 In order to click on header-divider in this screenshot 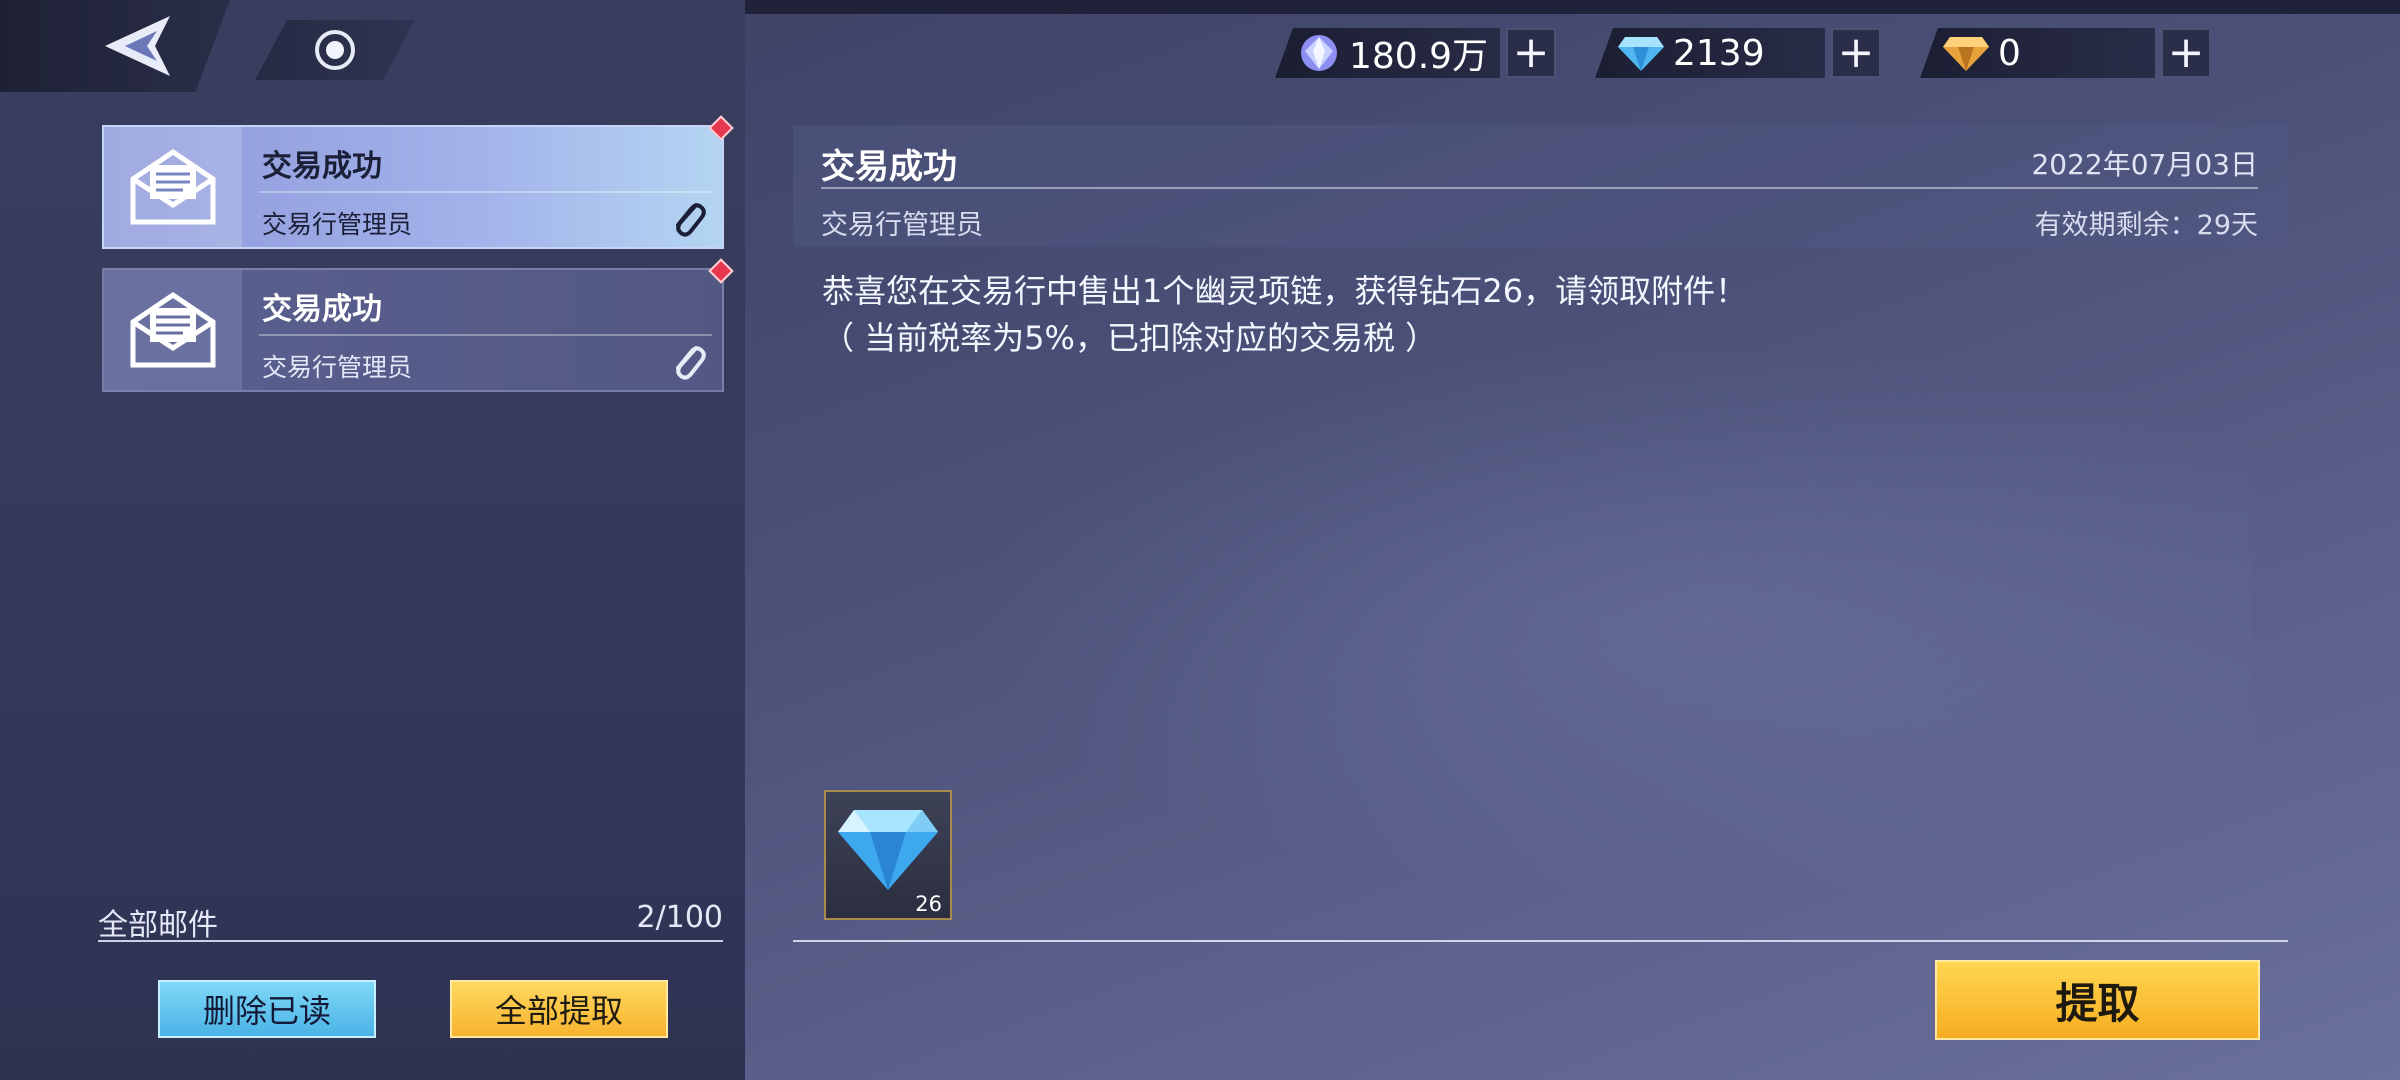, I will do `click(1539, 188)`.